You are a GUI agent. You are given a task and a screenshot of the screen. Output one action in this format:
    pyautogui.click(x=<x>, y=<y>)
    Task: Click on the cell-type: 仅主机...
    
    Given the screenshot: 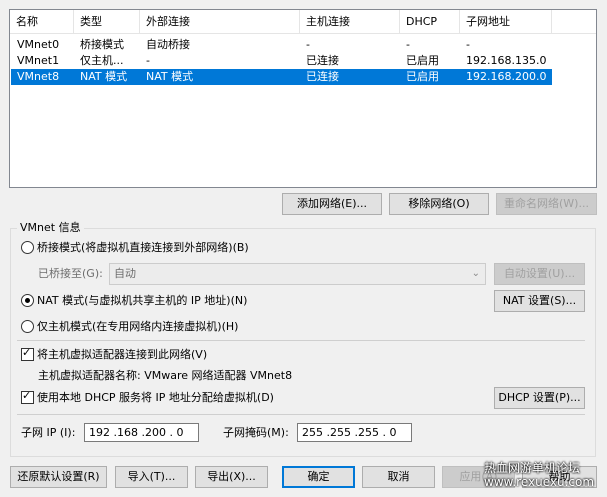 What is the action you would take?
    pyautogui.click(x=102, y=60)
    